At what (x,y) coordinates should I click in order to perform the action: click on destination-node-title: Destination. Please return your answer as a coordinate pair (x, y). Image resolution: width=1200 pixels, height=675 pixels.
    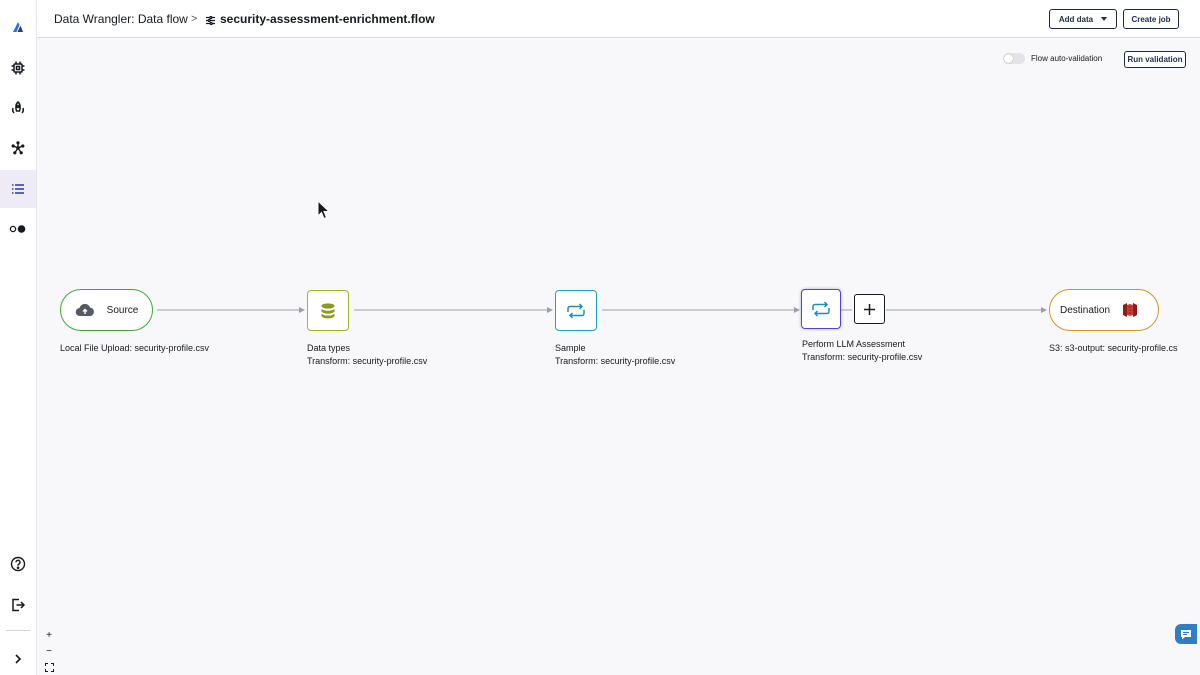
    Looking at the image, I should click on (1085, 310).